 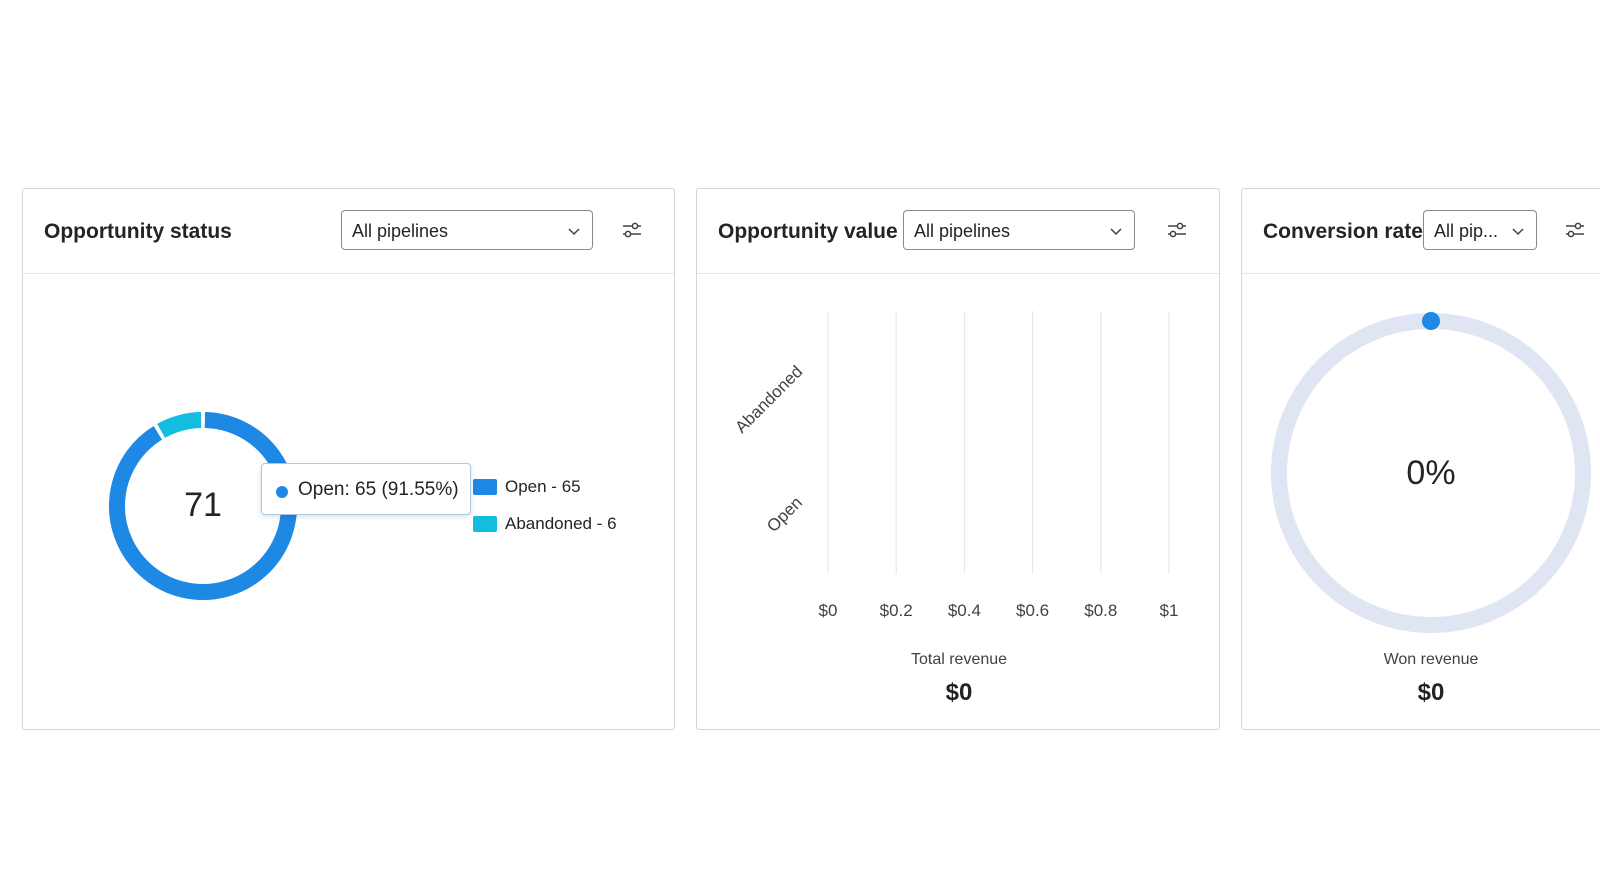 I want to click on total-revenue-label: Total revenue, so click(x=959, y=659).